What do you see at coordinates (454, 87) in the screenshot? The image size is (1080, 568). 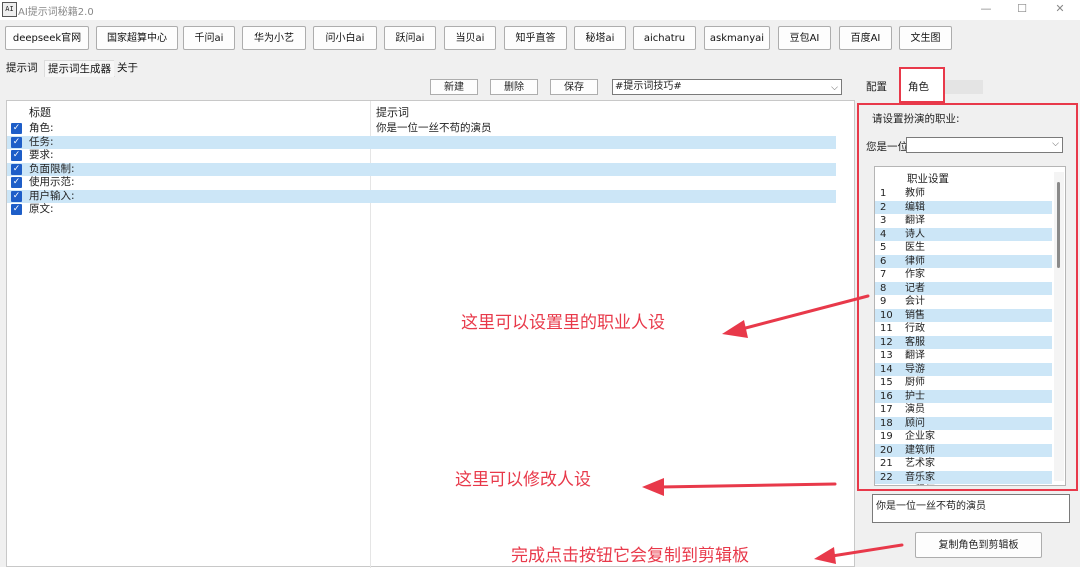 I see `new-button: 新建` at bounding box center [454, 87].